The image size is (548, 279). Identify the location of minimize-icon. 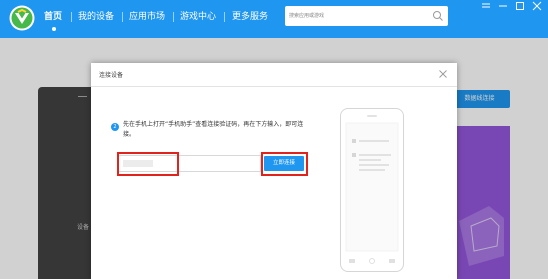
(503, 6).